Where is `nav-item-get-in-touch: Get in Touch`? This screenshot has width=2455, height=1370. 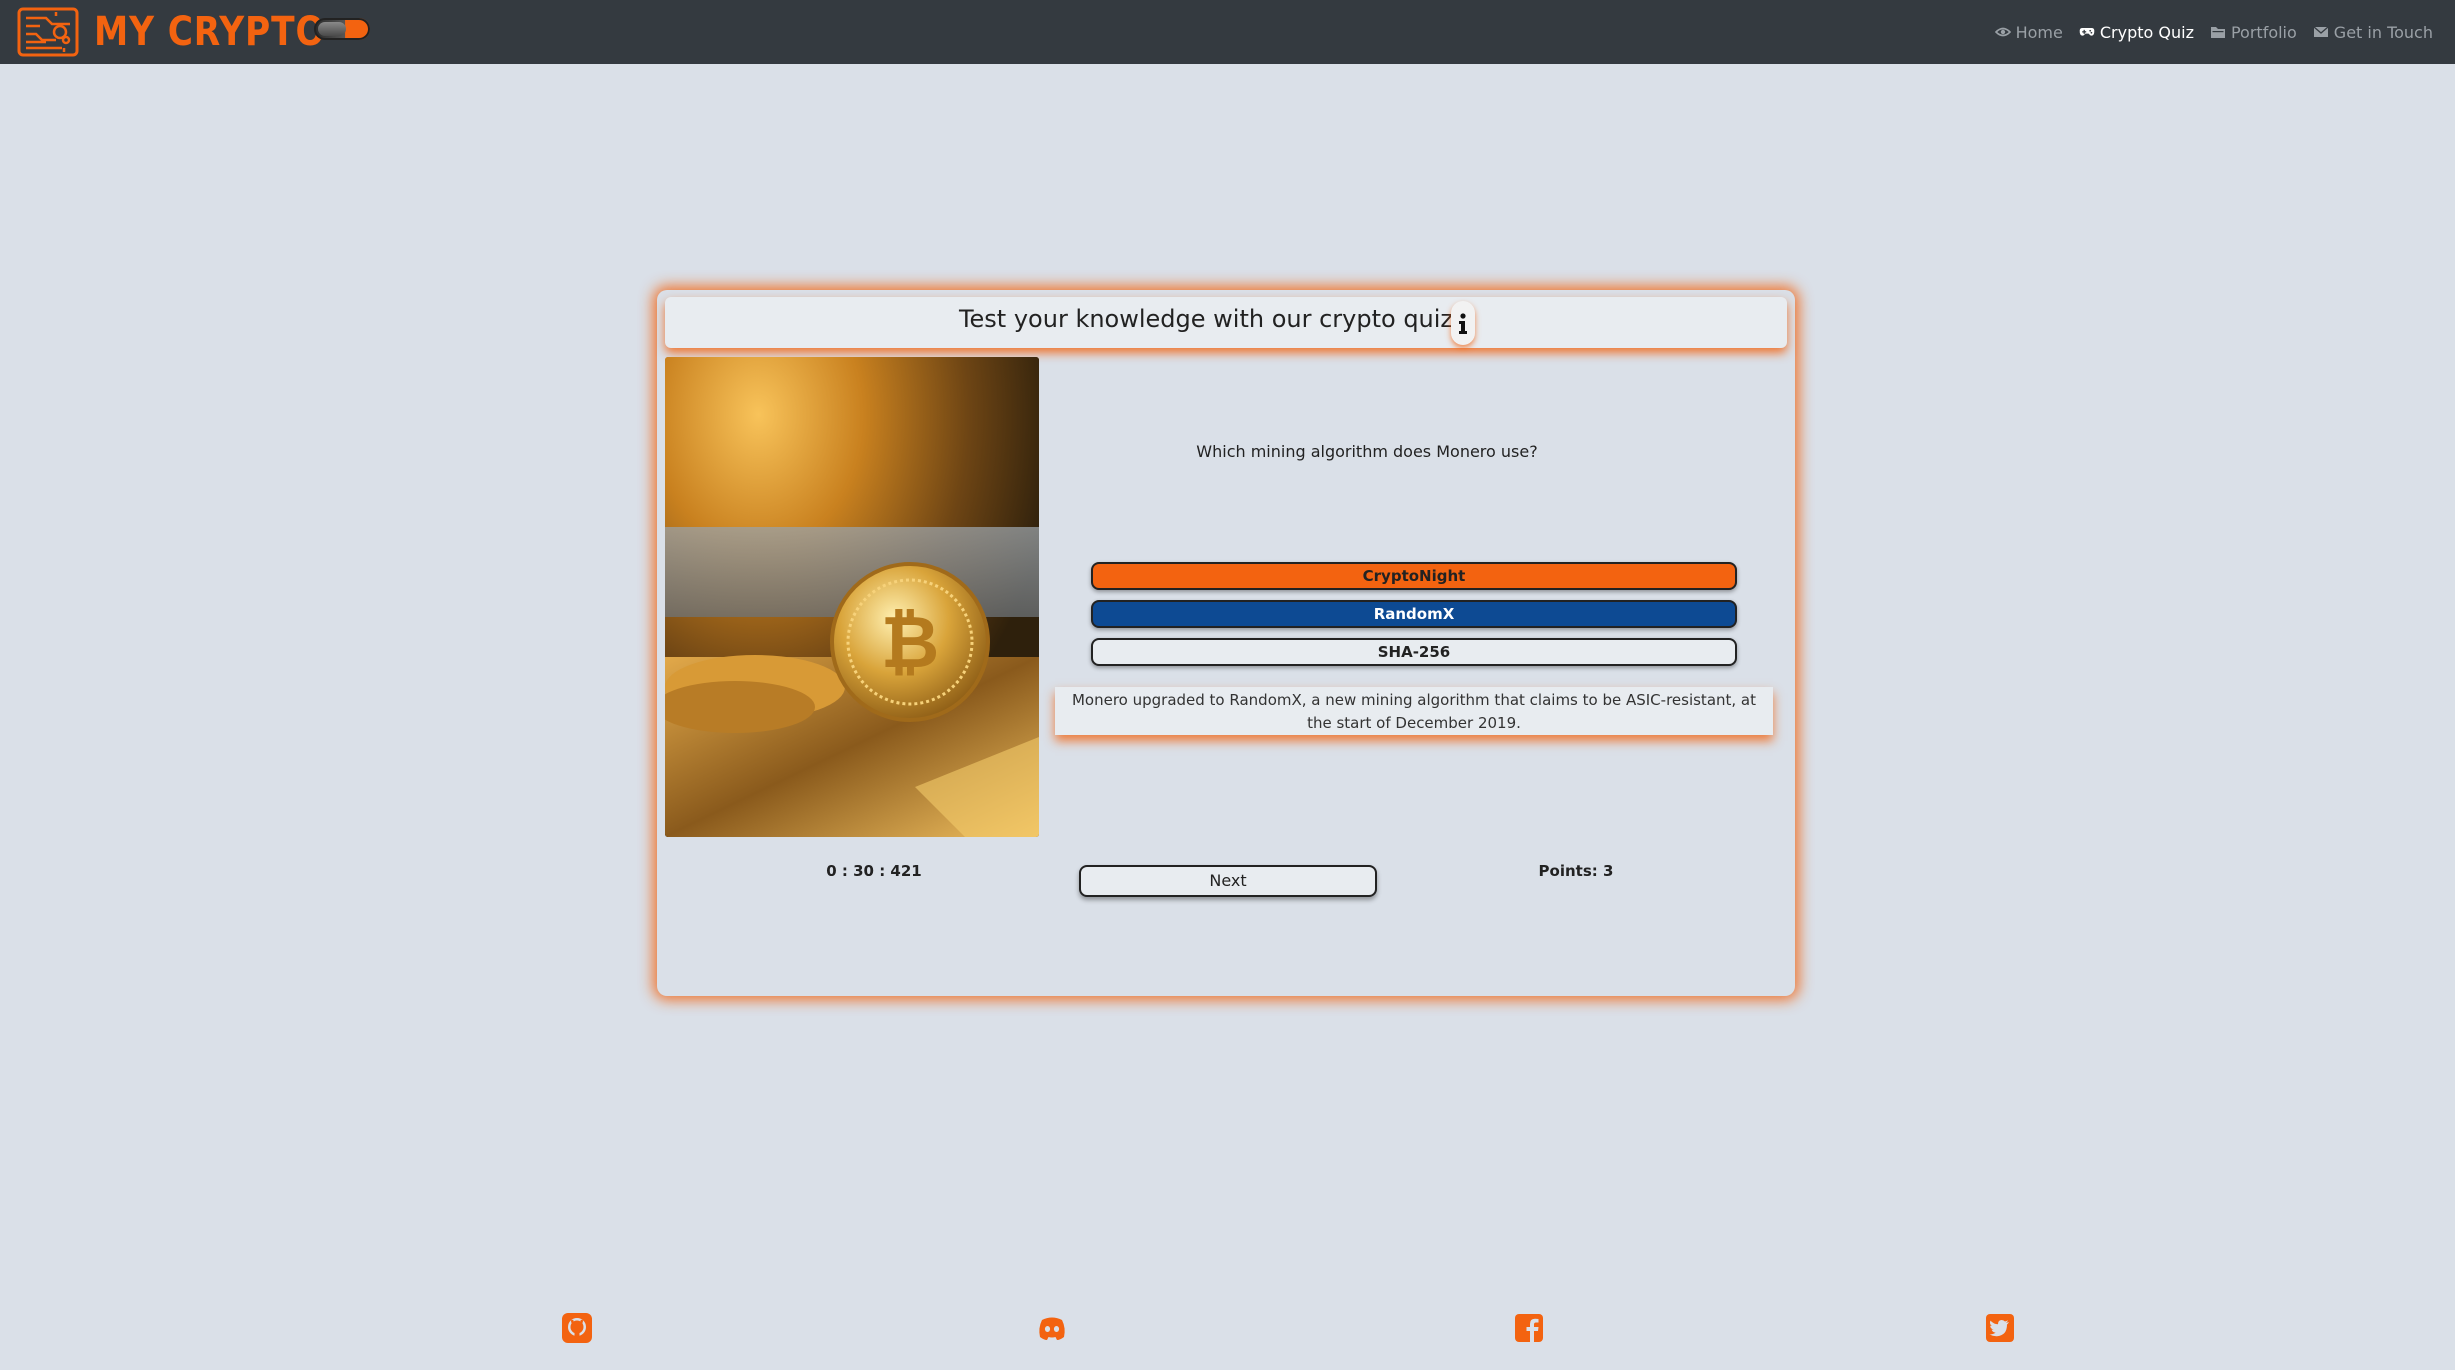
nav-item-get-in-touch: Get in Touch is located at coordinates (2373, 32).